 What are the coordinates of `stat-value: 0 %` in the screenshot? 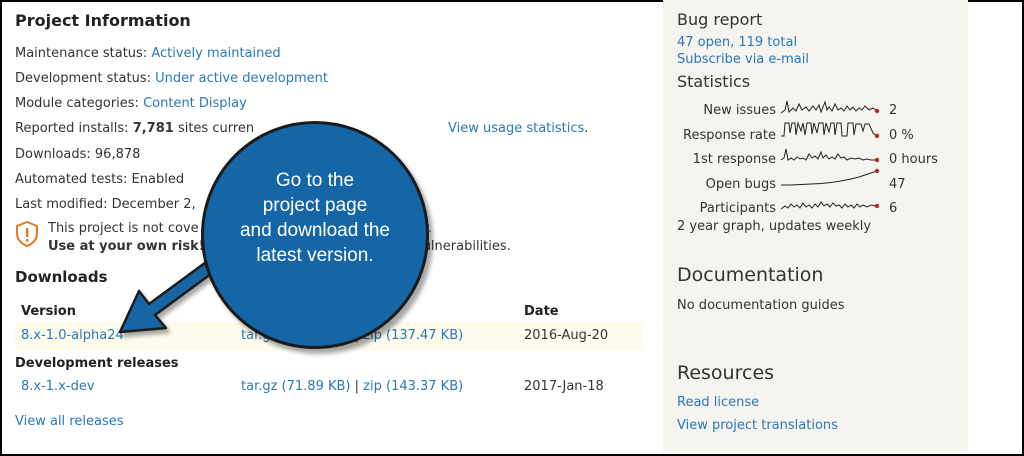 It's located at (901, 135).